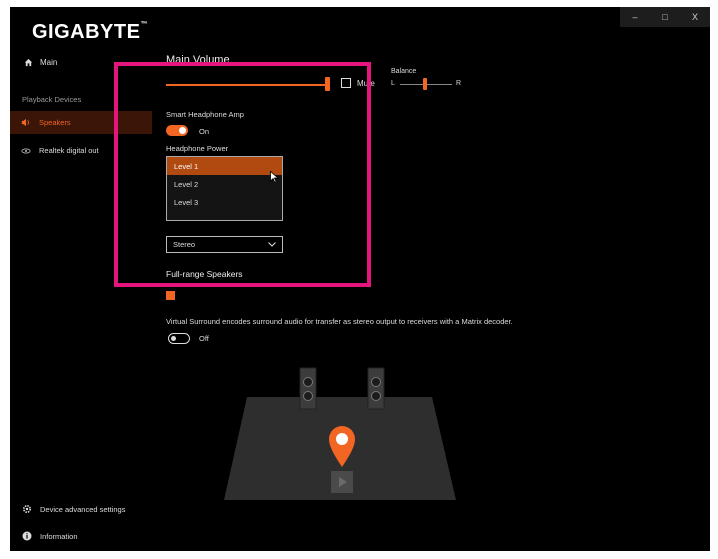 The image size is (718, 559). Describe the element at coordinates (425, 84) in the screenshot. I see `balance-slider-thumb` at that location.